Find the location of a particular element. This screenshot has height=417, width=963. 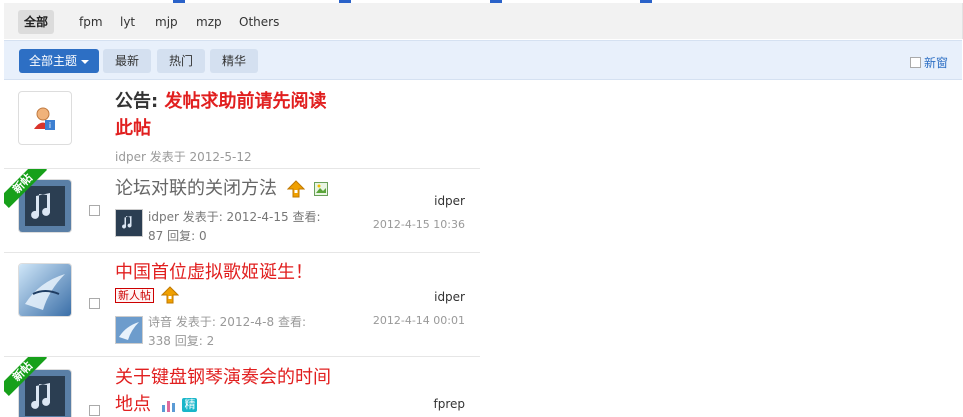

thread-avatar is located at coordinates (45, 290).